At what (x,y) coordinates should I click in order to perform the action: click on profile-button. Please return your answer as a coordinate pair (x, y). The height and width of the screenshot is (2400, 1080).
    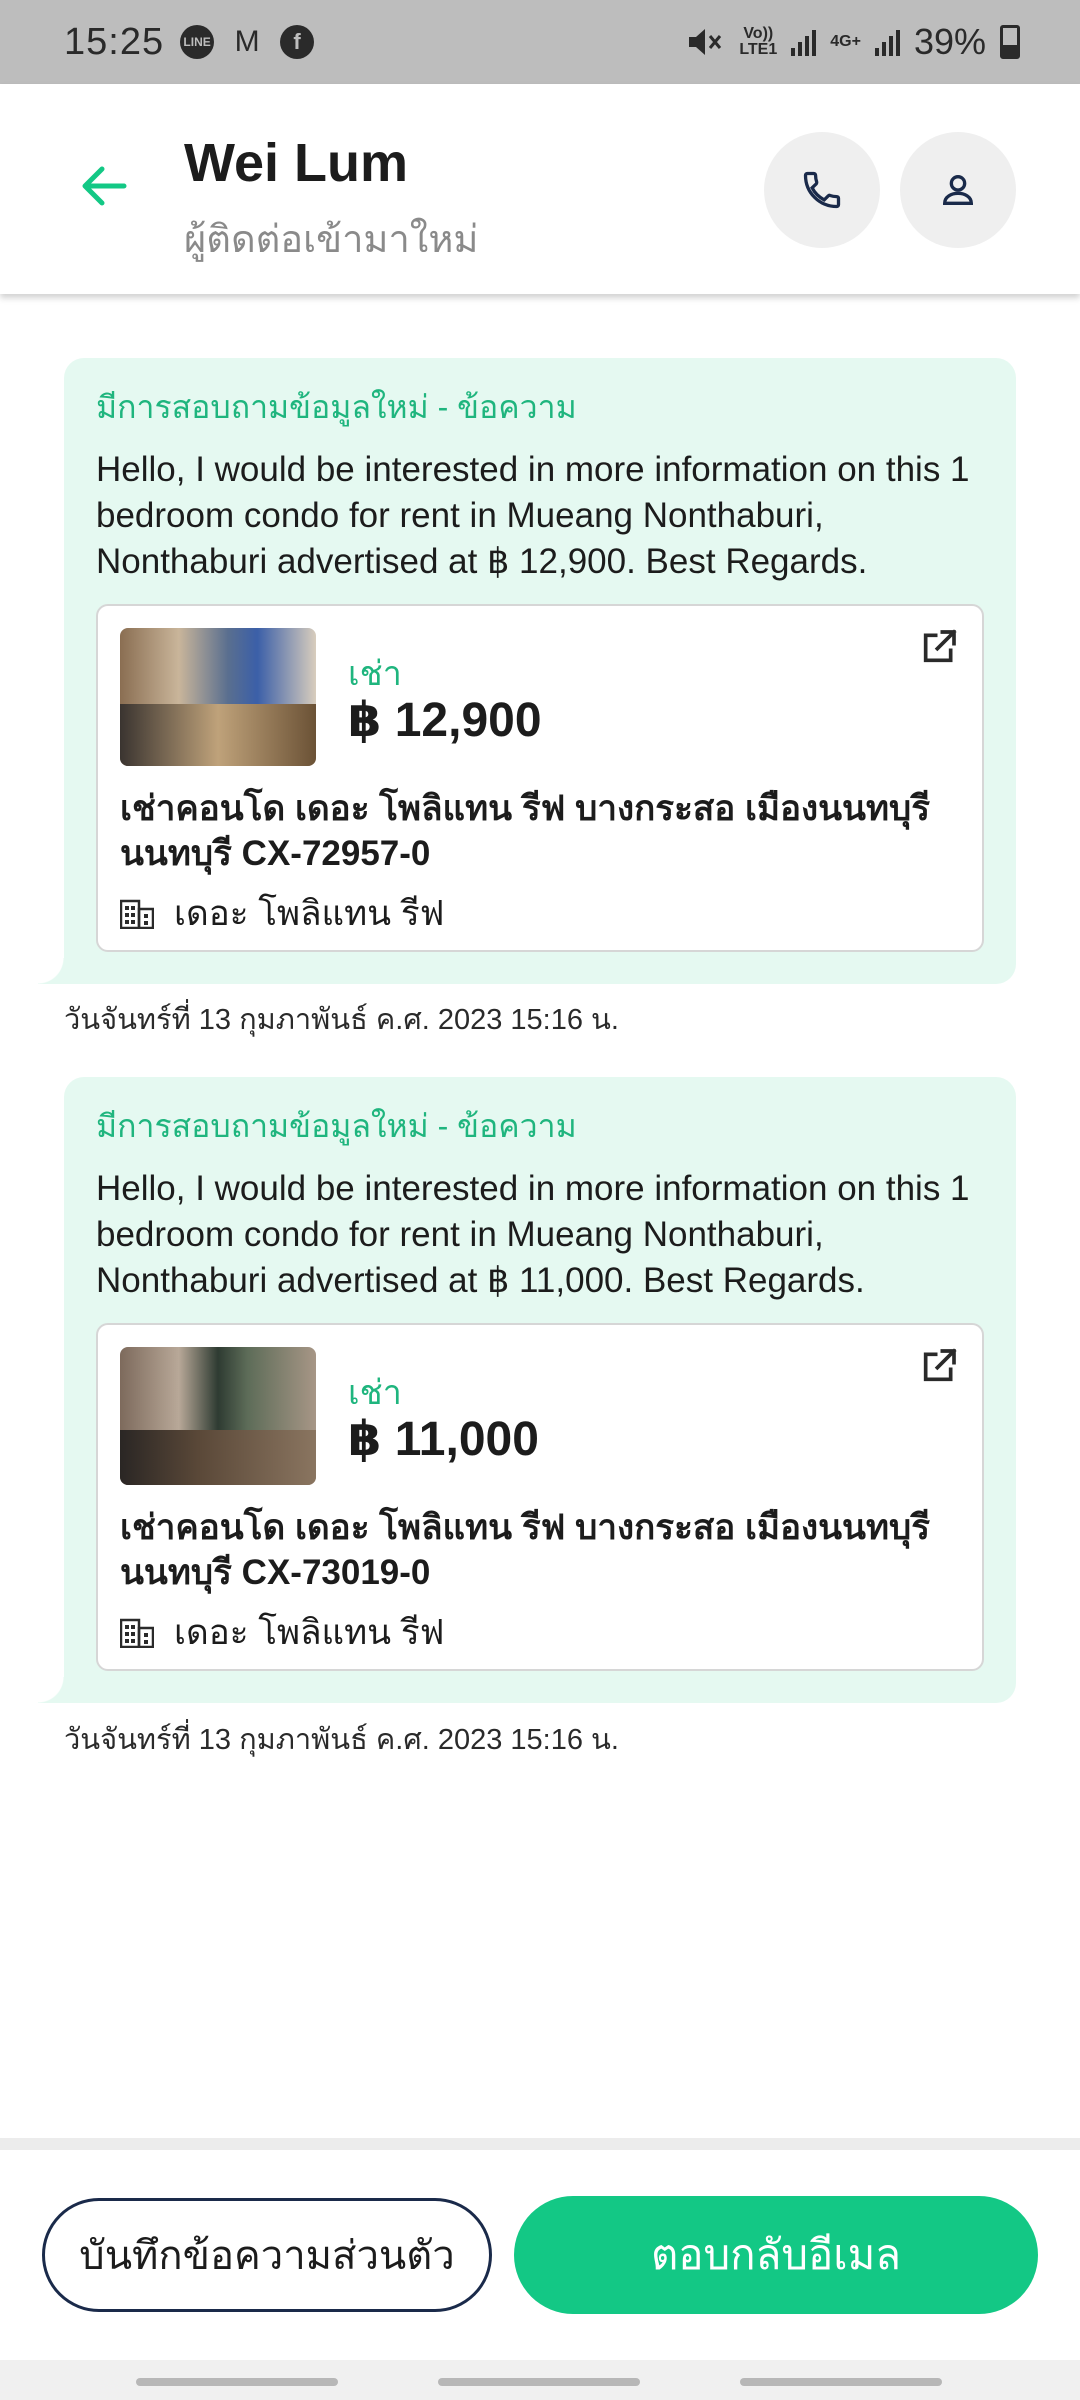
    Looking at the image, I should click on (958, 190).